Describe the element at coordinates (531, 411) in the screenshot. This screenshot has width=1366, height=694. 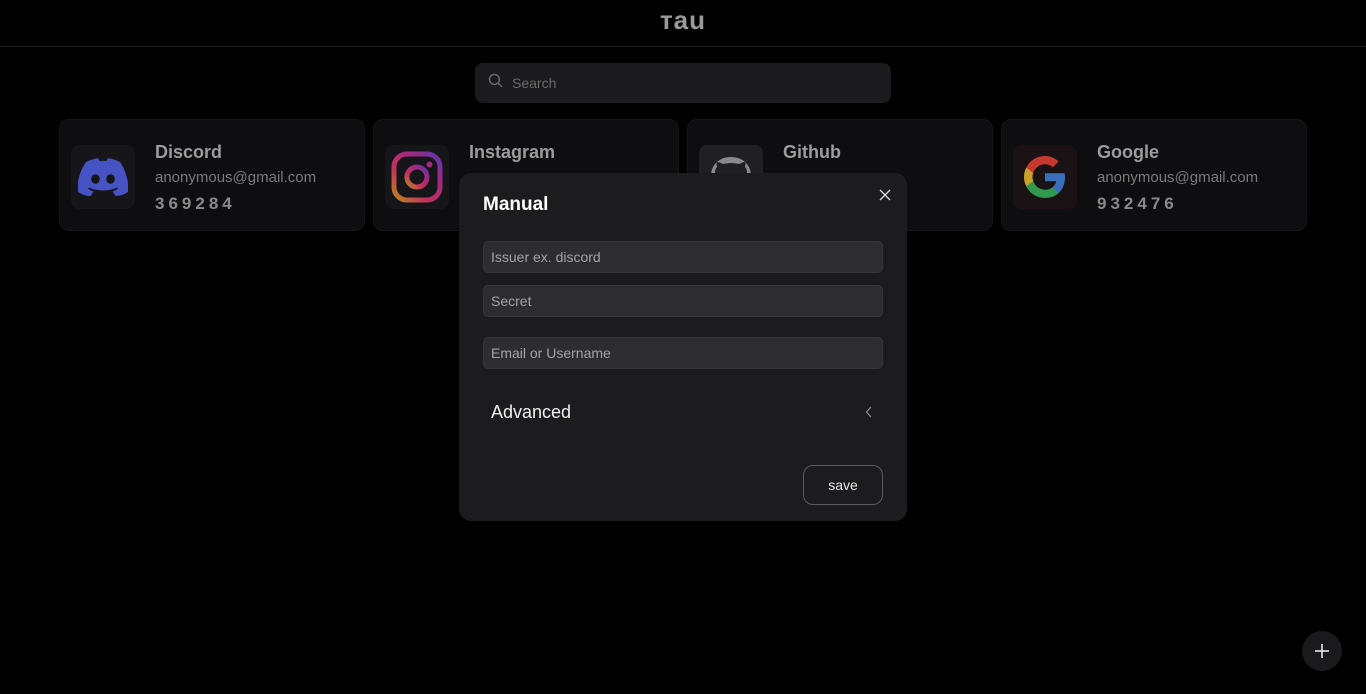
I see `advanced-label: Advanced` at that location.